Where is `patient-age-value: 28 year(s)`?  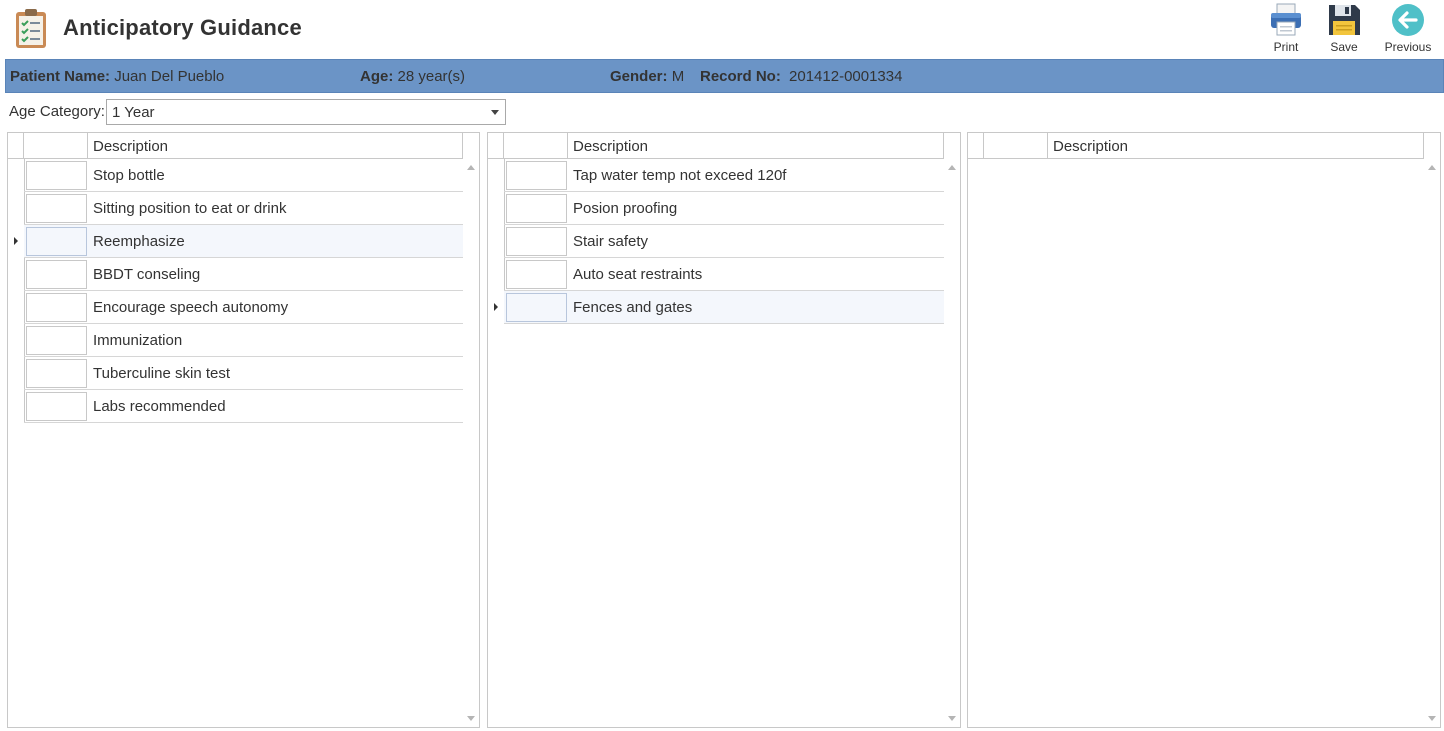 patient-age-value: 28 year(s) is located at coordinates (431, 76).